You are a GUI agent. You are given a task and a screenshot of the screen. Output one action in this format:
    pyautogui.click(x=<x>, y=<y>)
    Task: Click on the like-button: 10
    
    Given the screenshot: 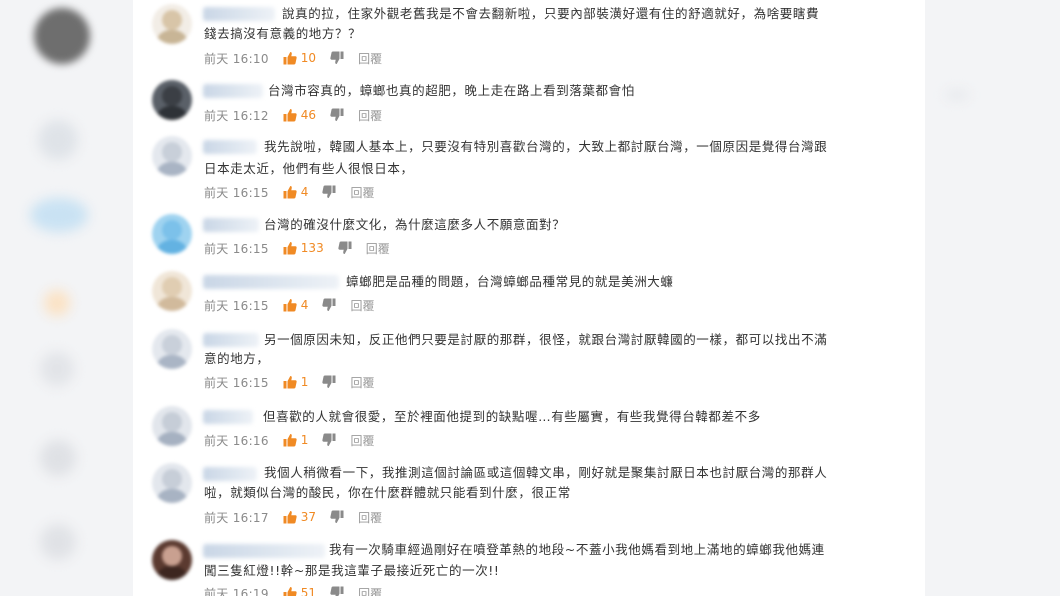 What is the action you would take?
    pyautogui.click(x=299, y=58)
    